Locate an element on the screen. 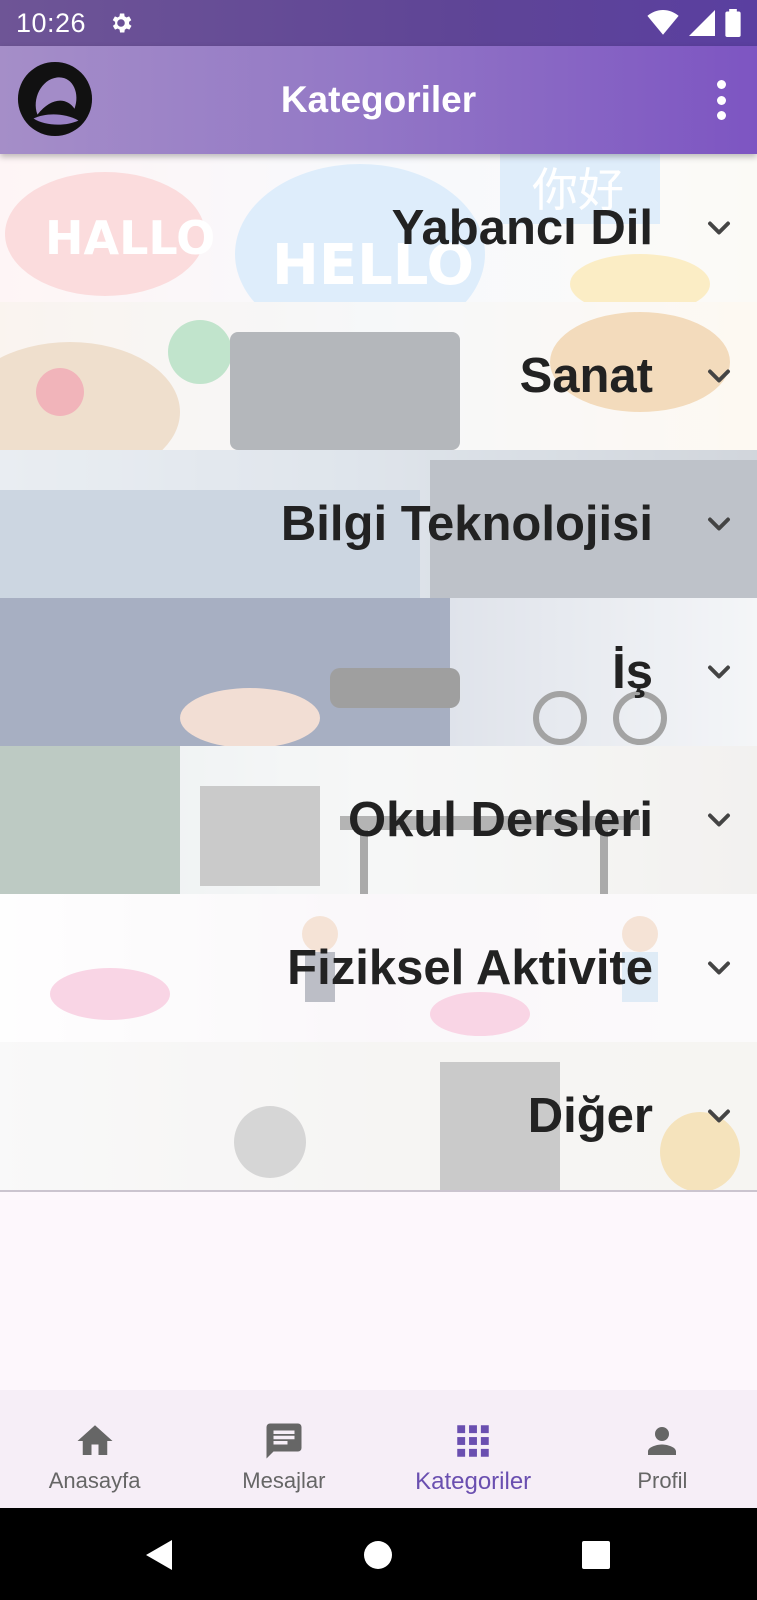 The image size is (757, 1600). nav-item-anasayfa: Anasayfa is located at coordinates (94, 1449).